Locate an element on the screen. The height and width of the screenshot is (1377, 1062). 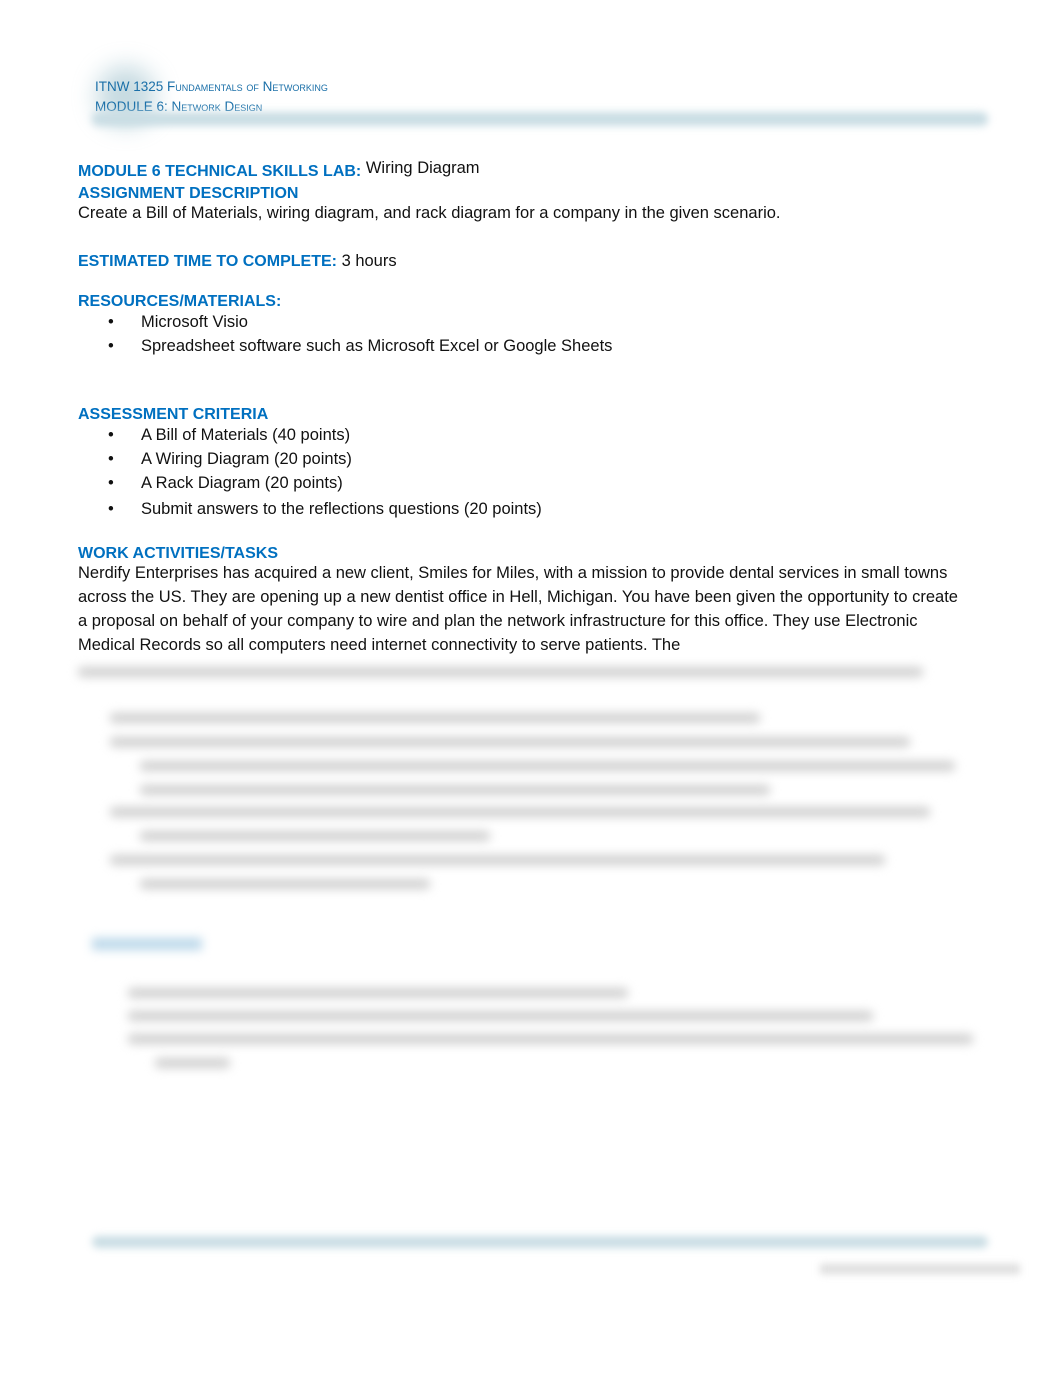
resources-heading: RESOURCES/MATERIALS: is located at coordinates (180, 301).